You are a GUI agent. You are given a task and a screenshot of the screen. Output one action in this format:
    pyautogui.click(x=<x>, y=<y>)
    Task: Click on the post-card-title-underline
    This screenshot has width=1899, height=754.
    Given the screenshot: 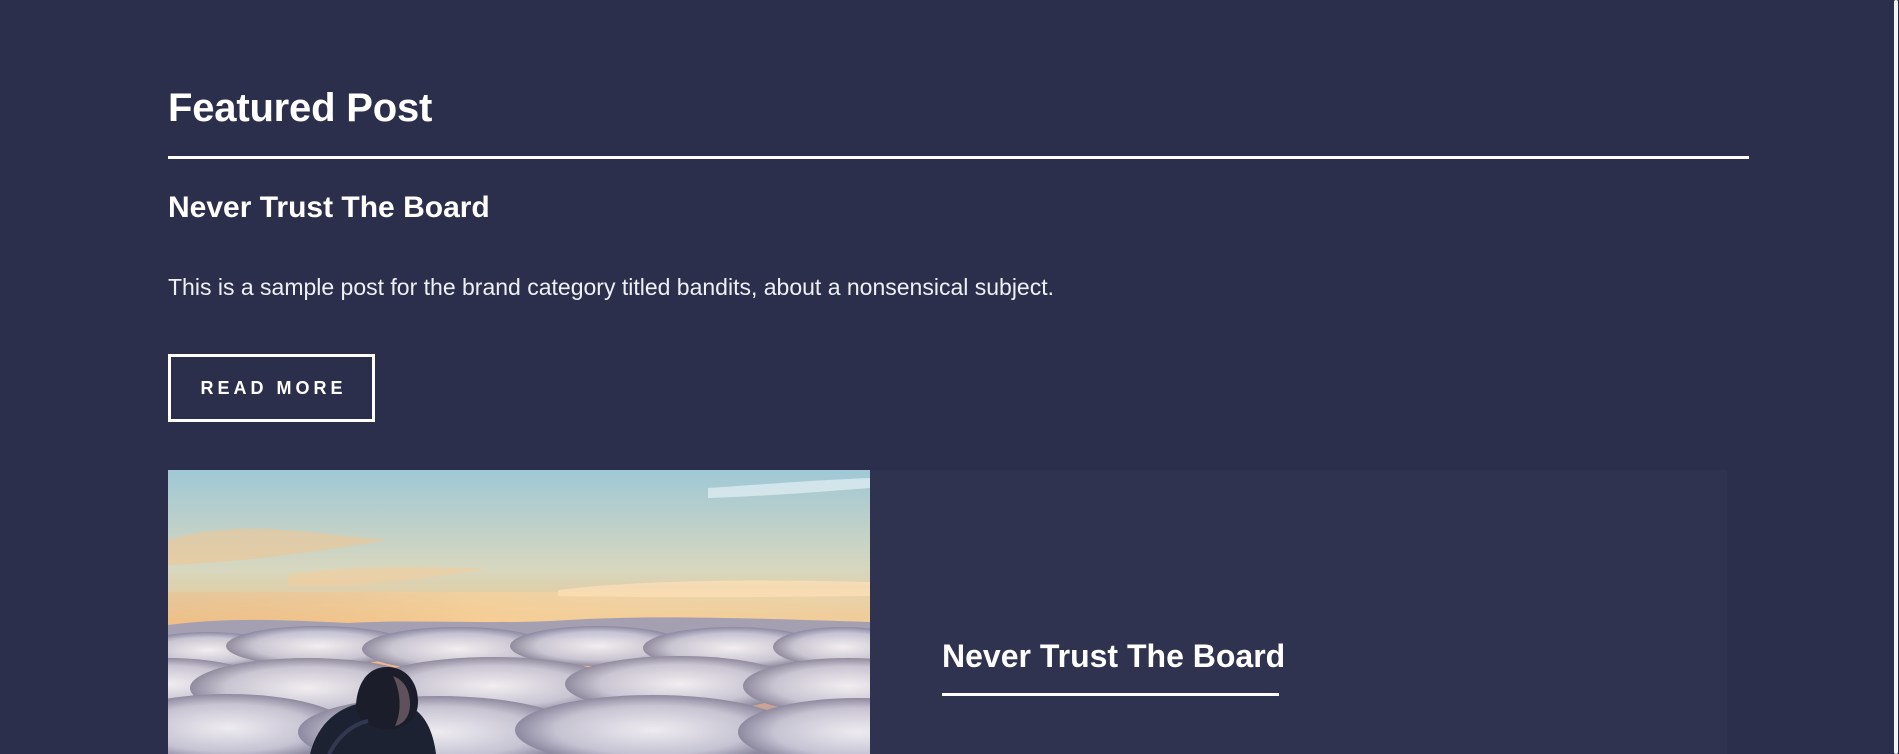 What is the action you would take?
    pyautogui.click(x=1110, y=694)
    